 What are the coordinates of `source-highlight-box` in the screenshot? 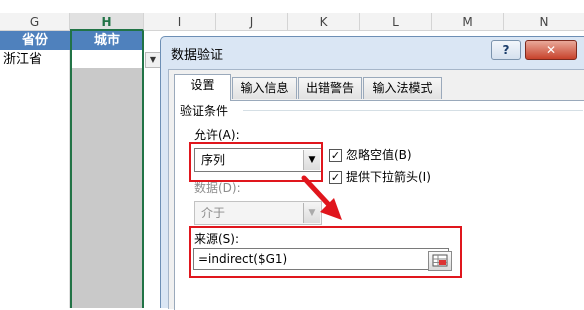 It's located at (325, 252).